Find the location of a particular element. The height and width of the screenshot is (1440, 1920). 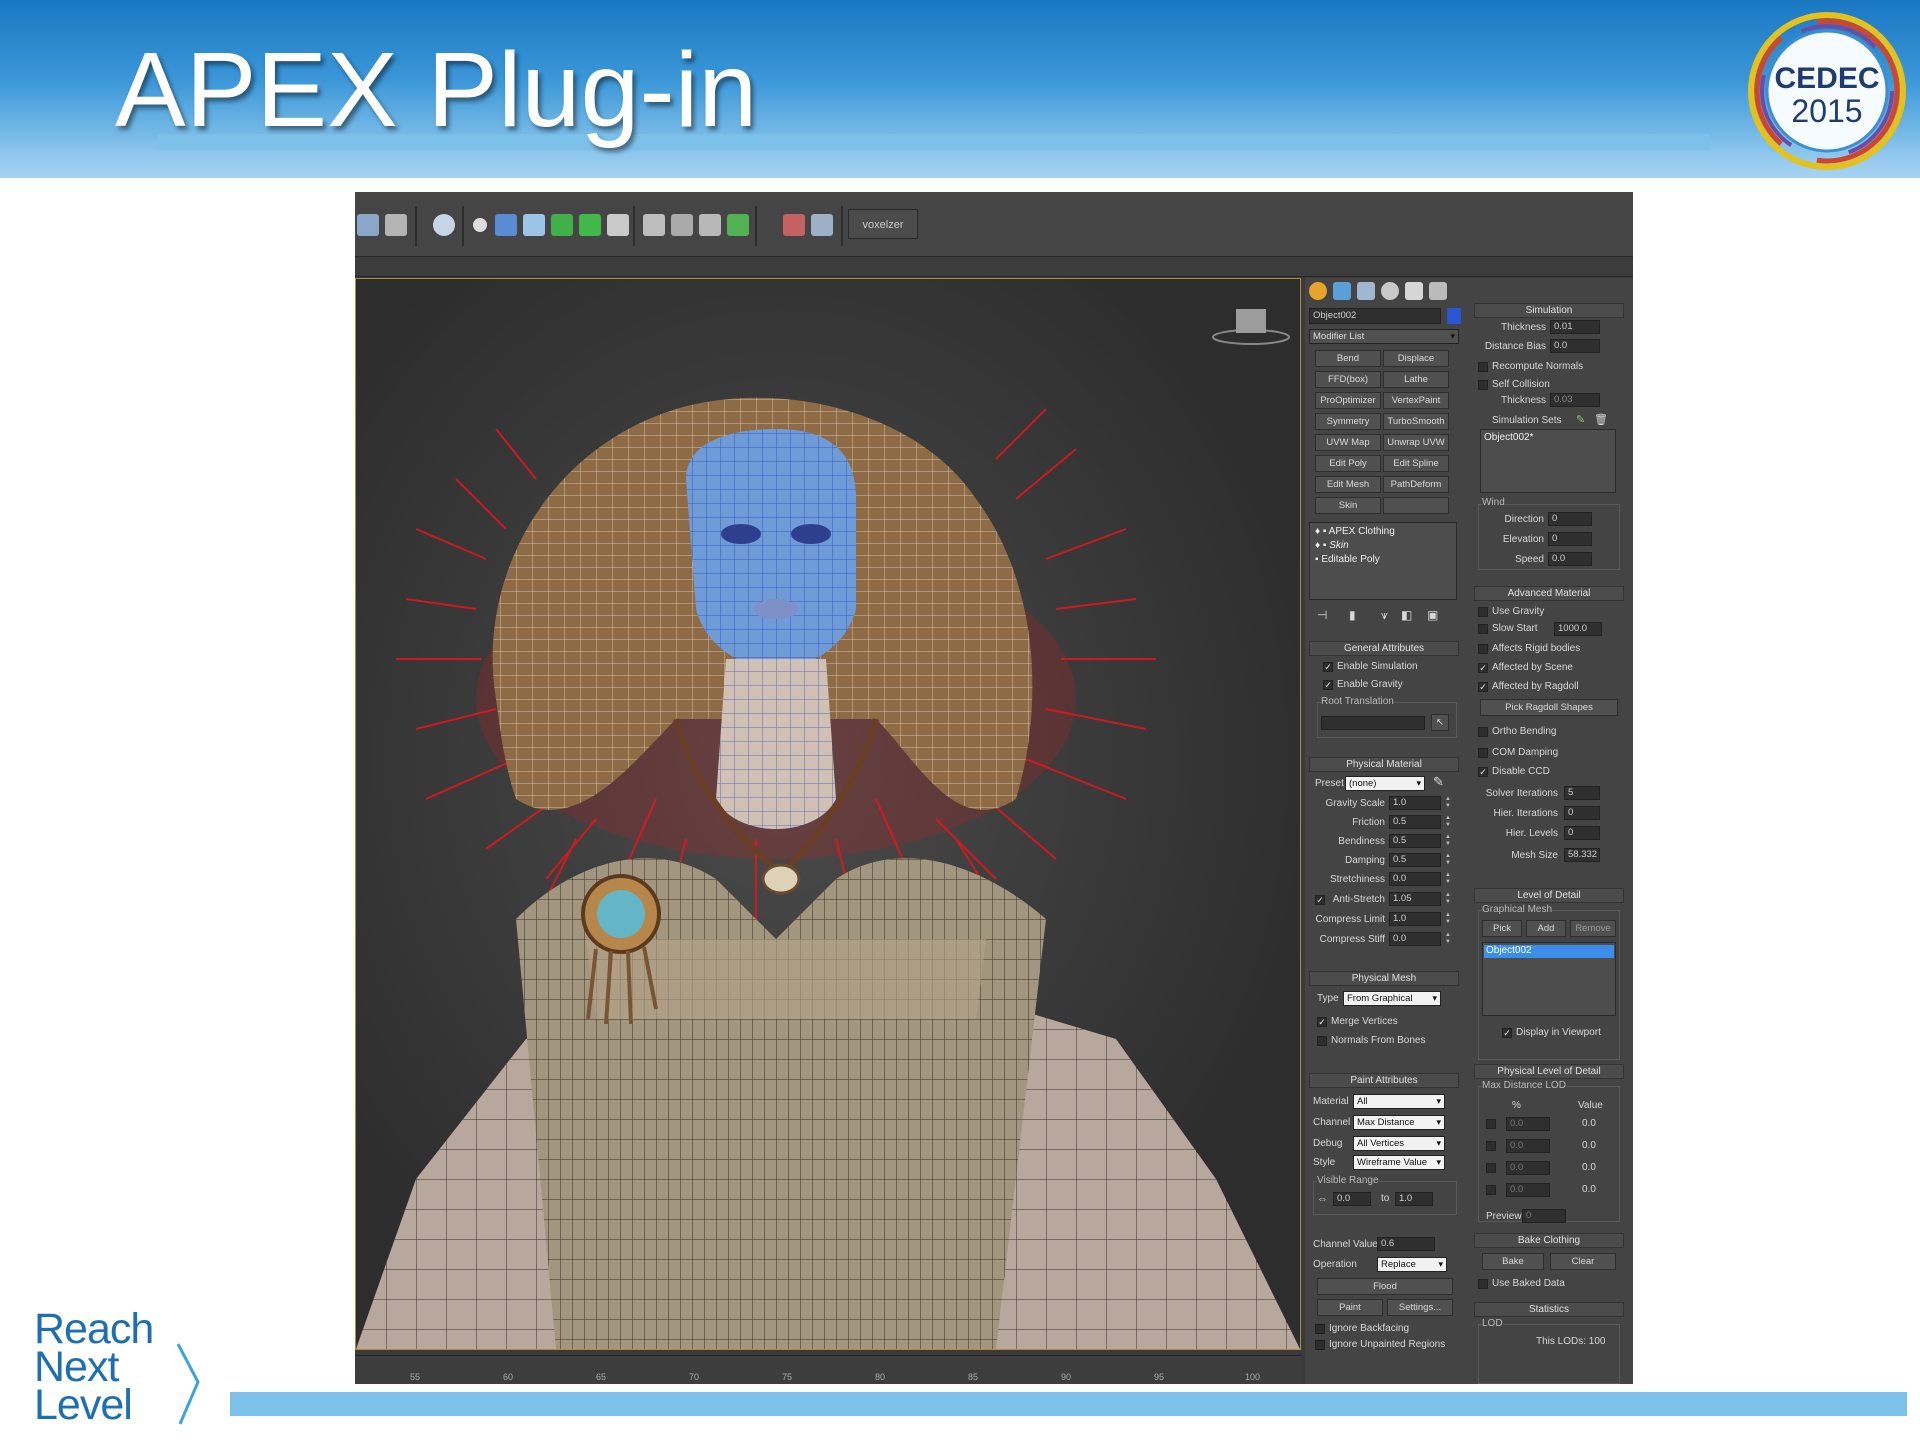

paint-debug-dropdown: All Vertices is located at coordinates (1399, 1143).